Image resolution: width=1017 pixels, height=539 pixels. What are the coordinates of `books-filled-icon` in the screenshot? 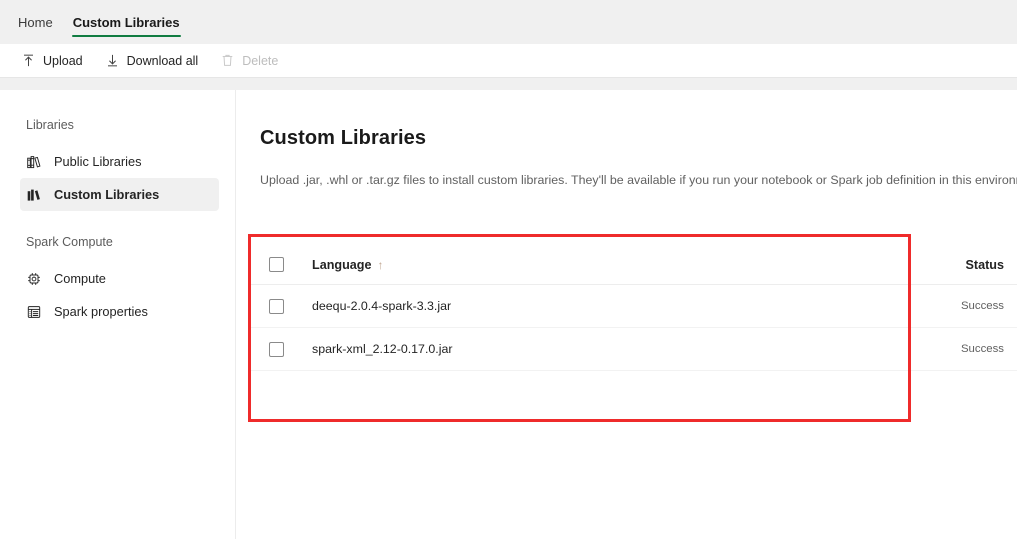 It's located at (34, 195).